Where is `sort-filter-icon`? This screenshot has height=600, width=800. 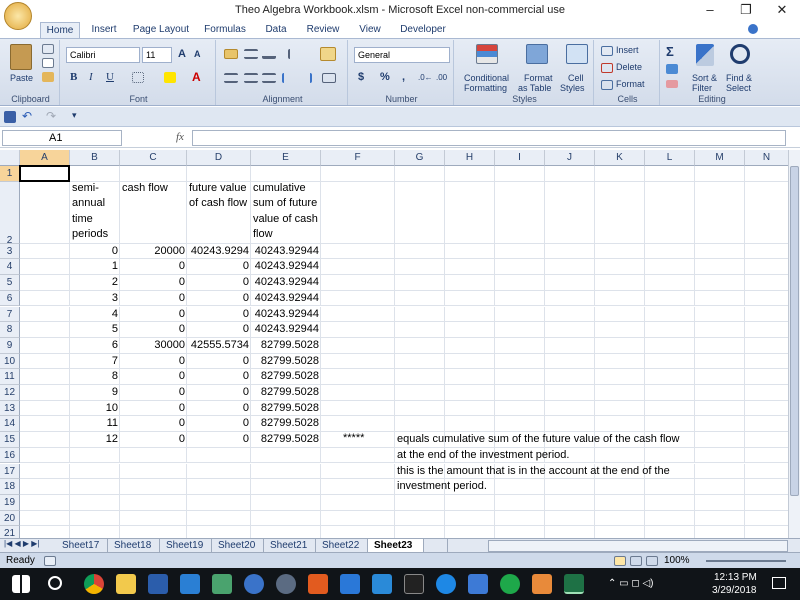
sort-filter-icon is located at coordinates (705, 55).